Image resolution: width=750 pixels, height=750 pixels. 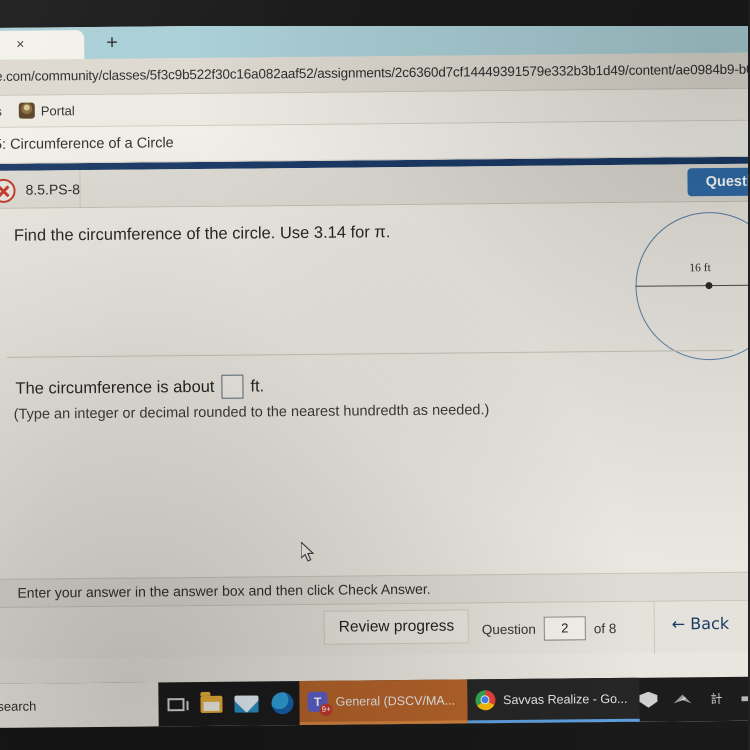 I want to click on question-number-input: 2, so click(x=564, y=628).